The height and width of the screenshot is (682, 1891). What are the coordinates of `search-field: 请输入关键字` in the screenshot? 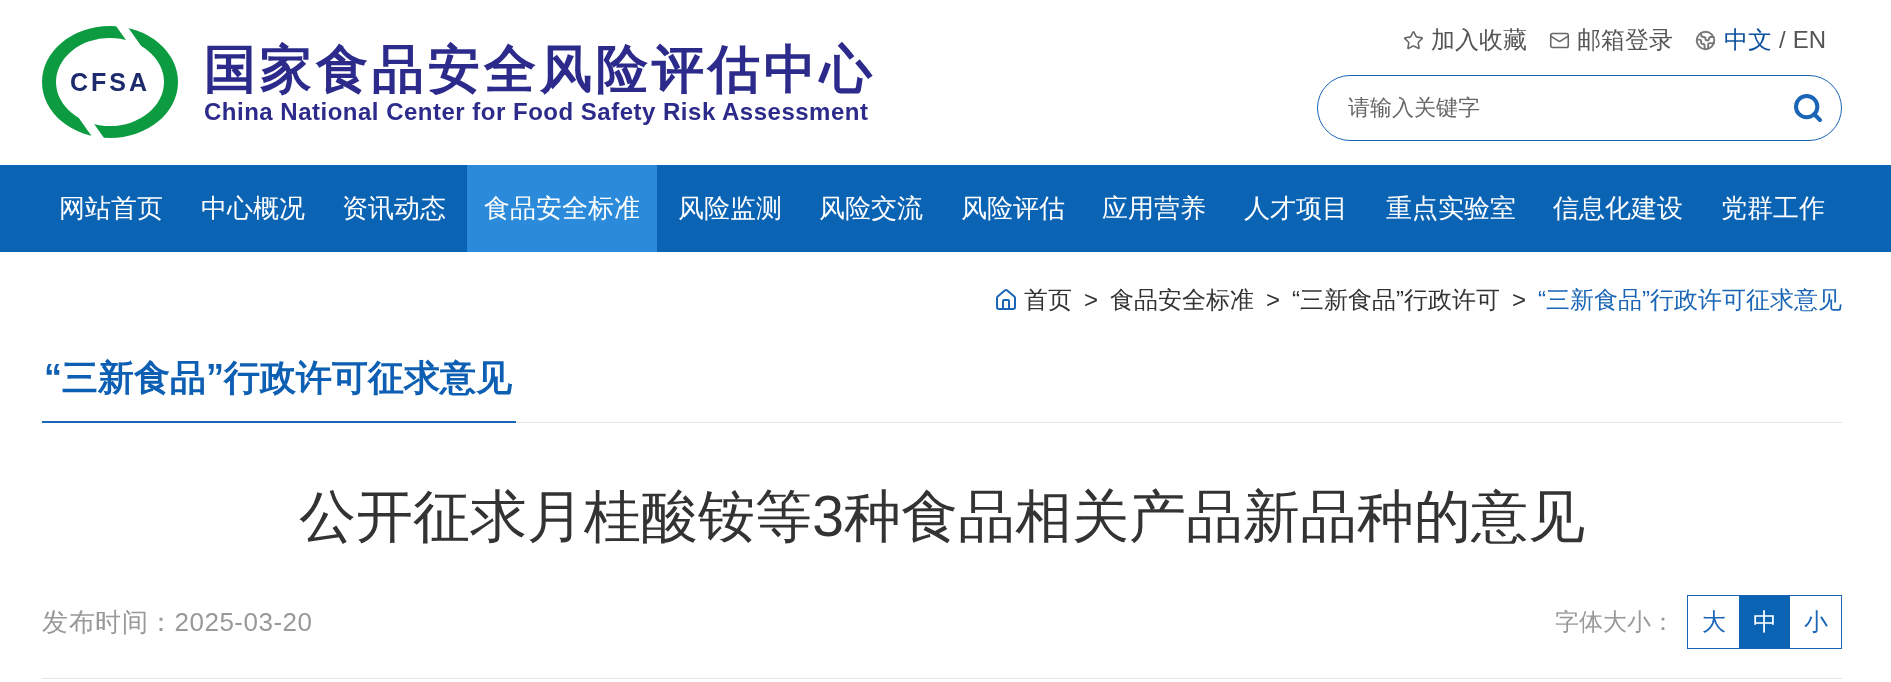 It's located at (1579, 108).